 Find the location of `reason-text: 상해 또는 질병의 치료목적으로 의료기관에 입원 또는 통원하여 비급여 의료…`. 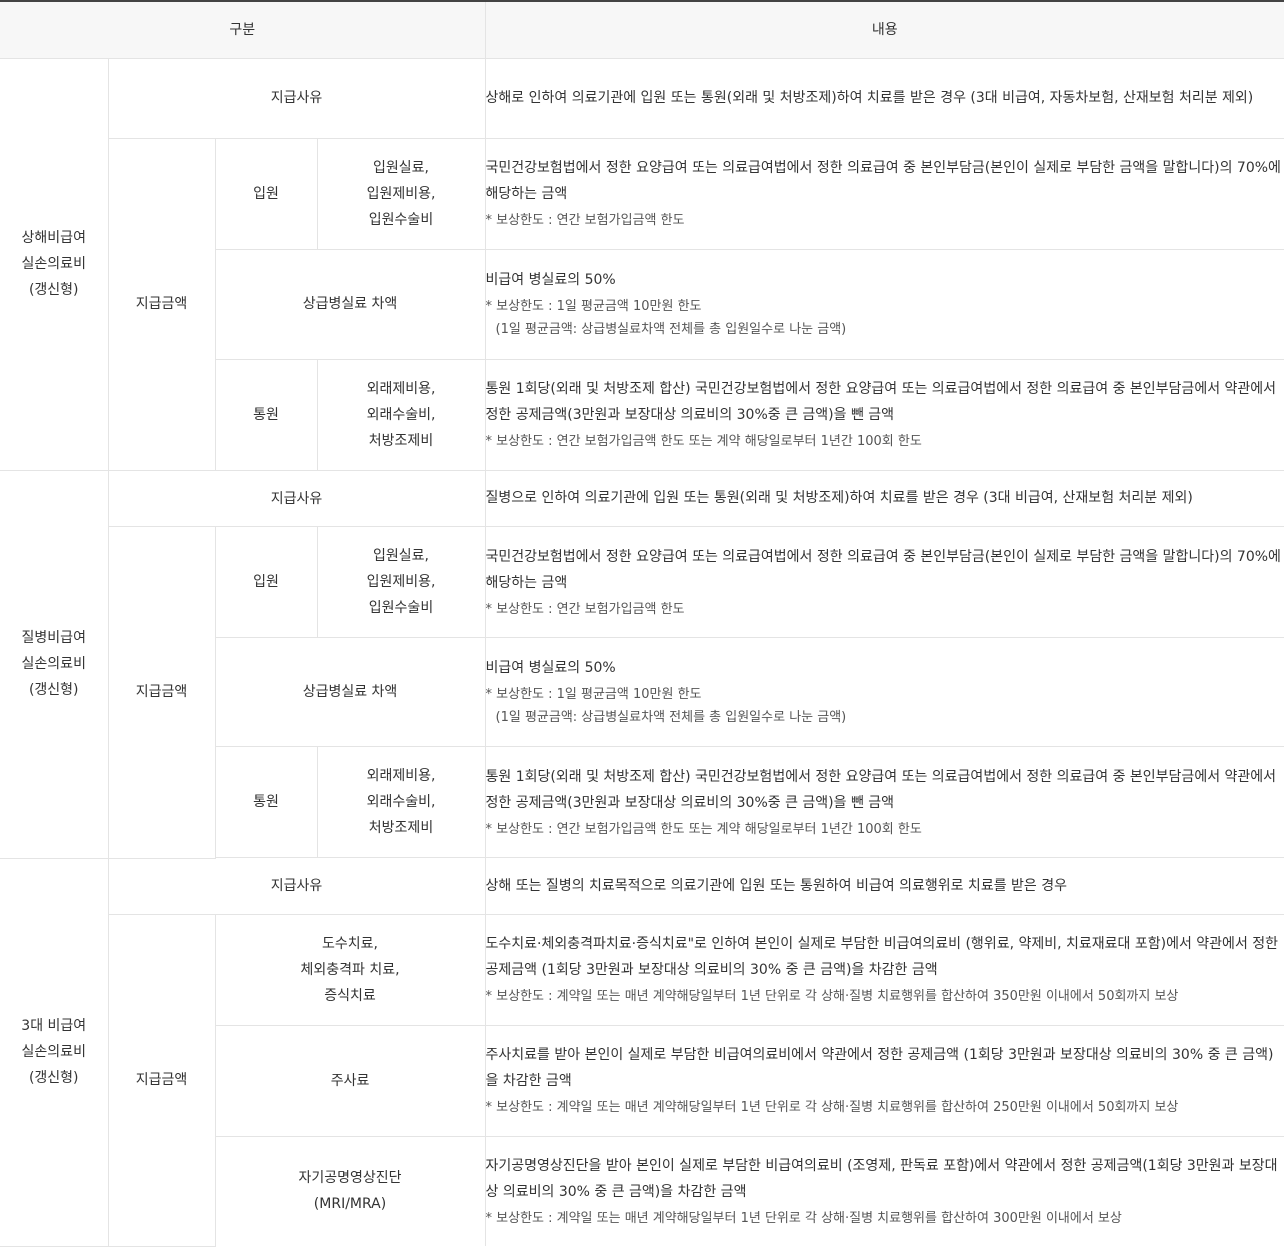

reason-text: 상해 또는 질병의 치료목적으로 의료기관에 입원 또는 통원하여 비급여 의료… is located at coordinates (884, 886).